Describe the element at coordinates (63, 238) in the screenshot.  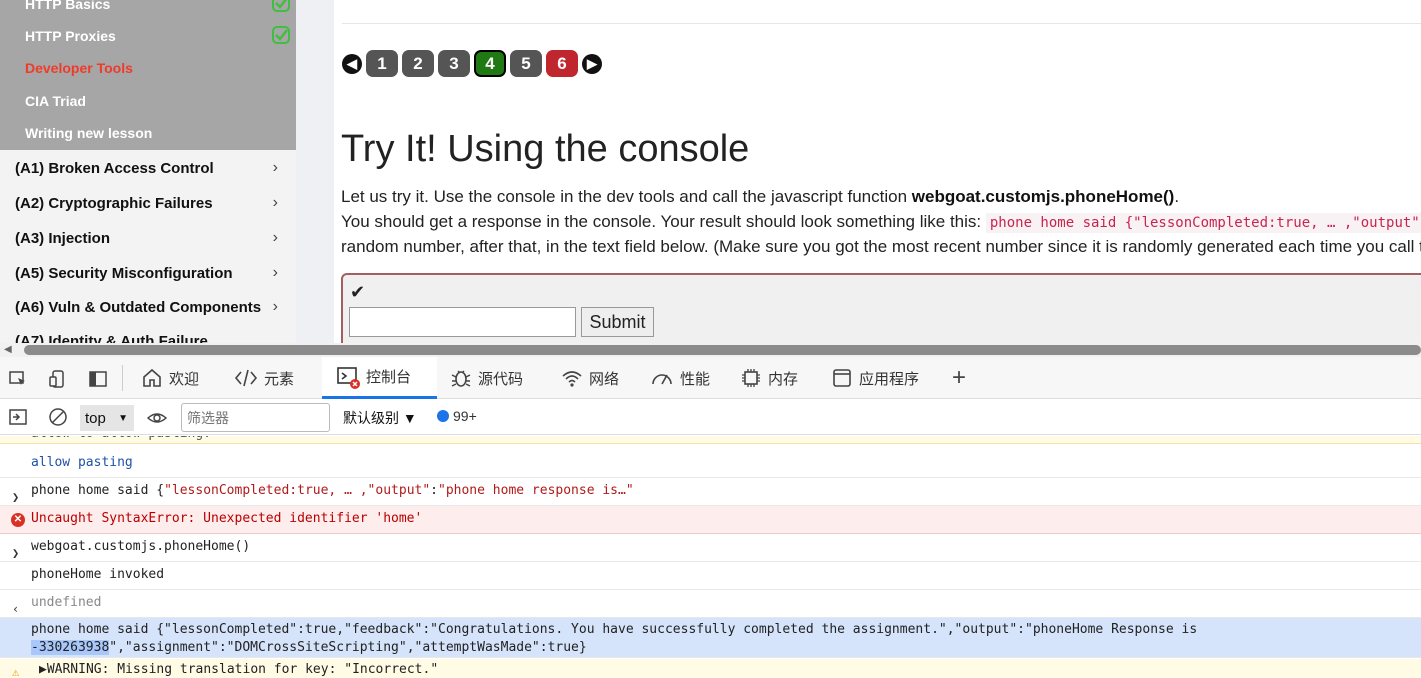
I see `menu-category-label: (A3) Injection` at that location.